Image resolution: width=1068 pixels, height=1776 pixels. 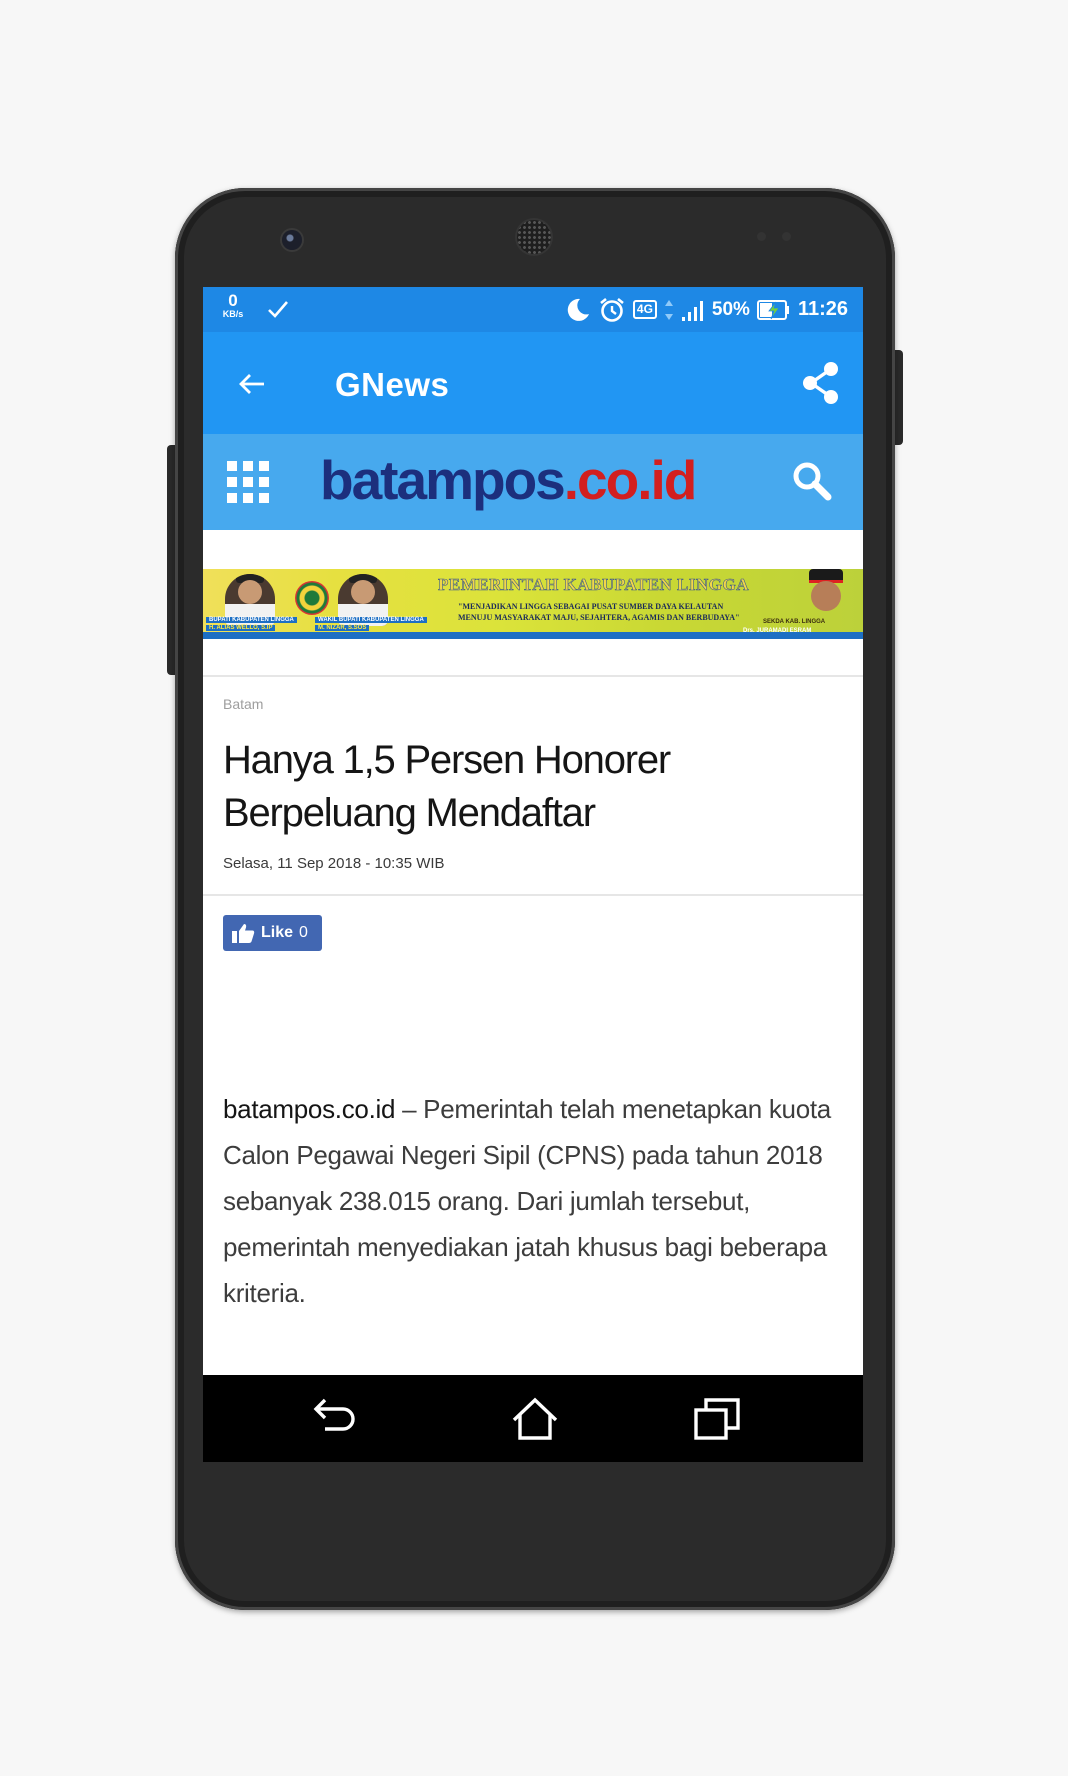 I want to click on net-speed-unit: KB/s, so click(x=233, y=314).